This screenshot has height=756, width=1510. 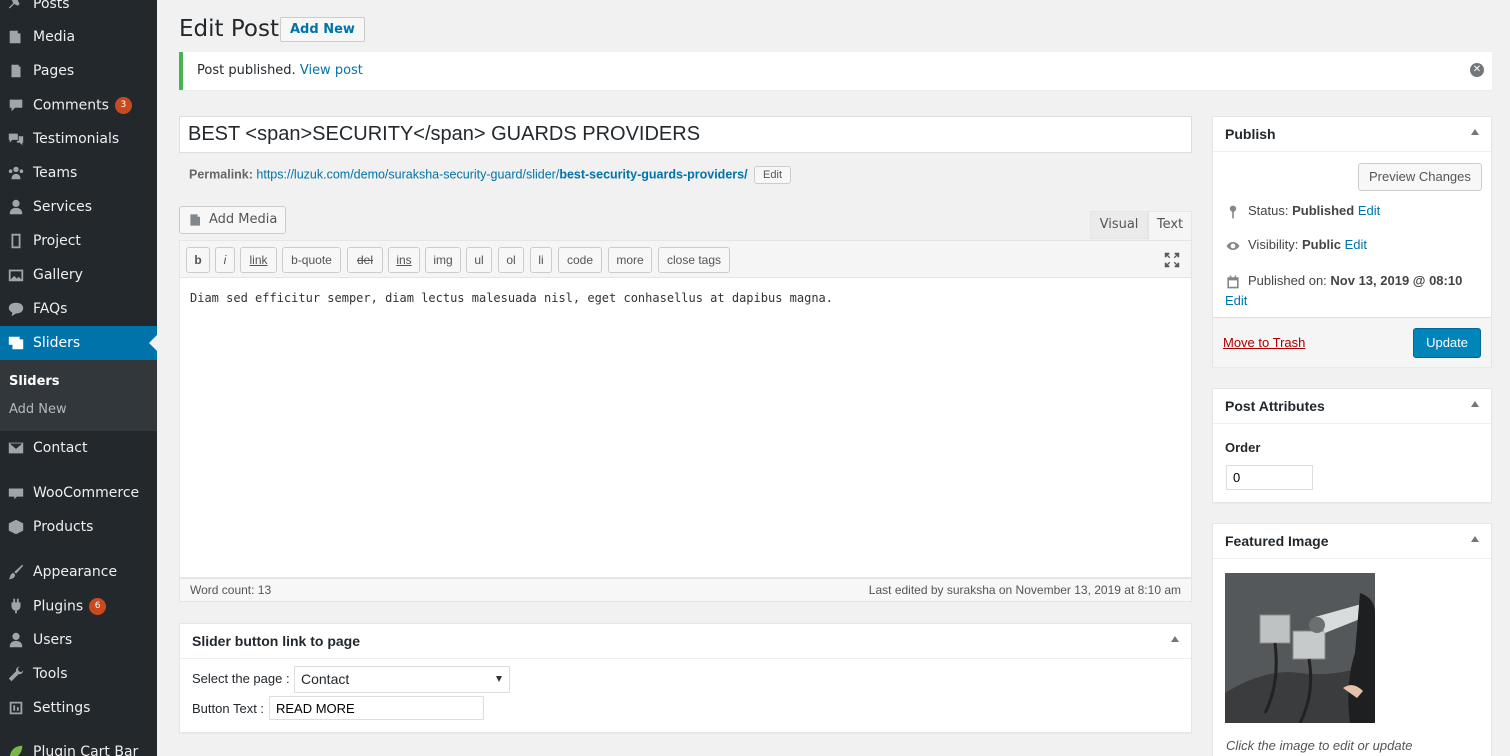 I want to click on status-row: Status: Published Edit, so click(x=1302, y=211).